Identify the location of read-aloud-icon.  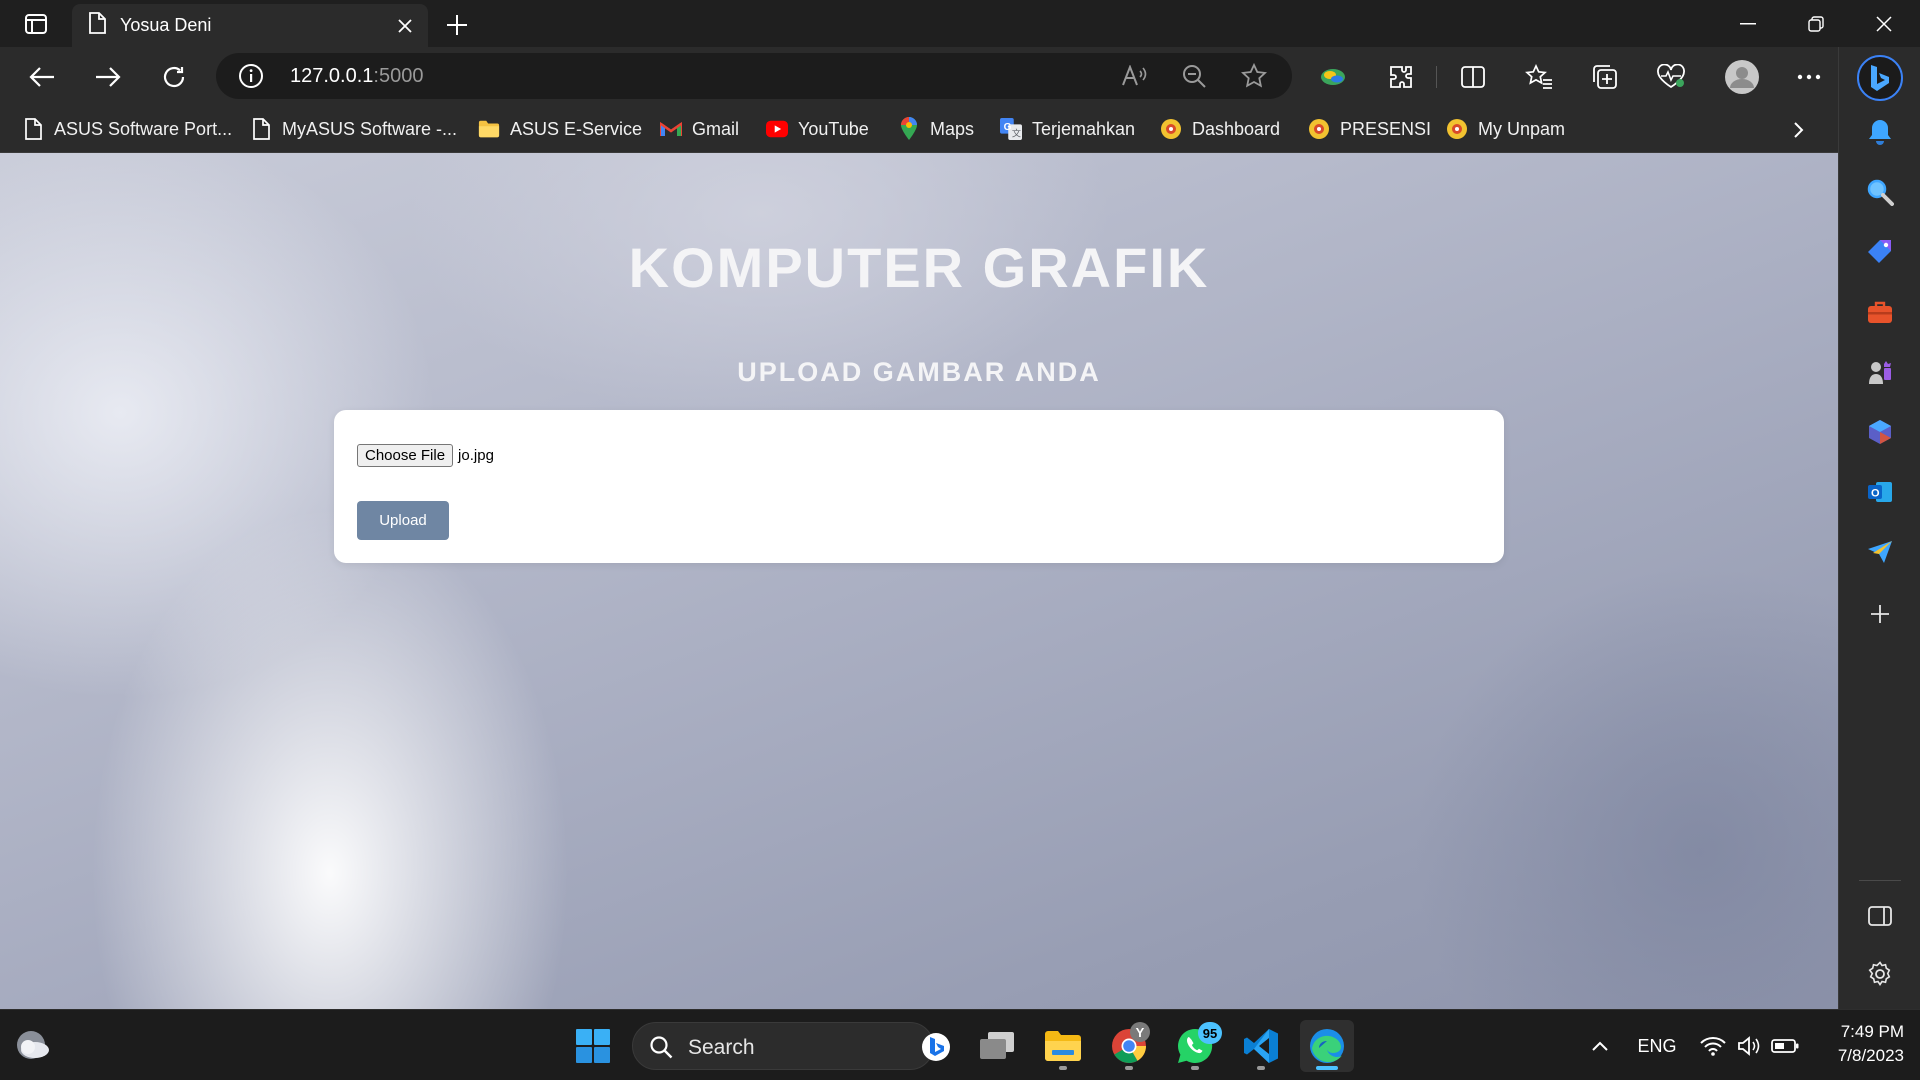
(1134, 76).